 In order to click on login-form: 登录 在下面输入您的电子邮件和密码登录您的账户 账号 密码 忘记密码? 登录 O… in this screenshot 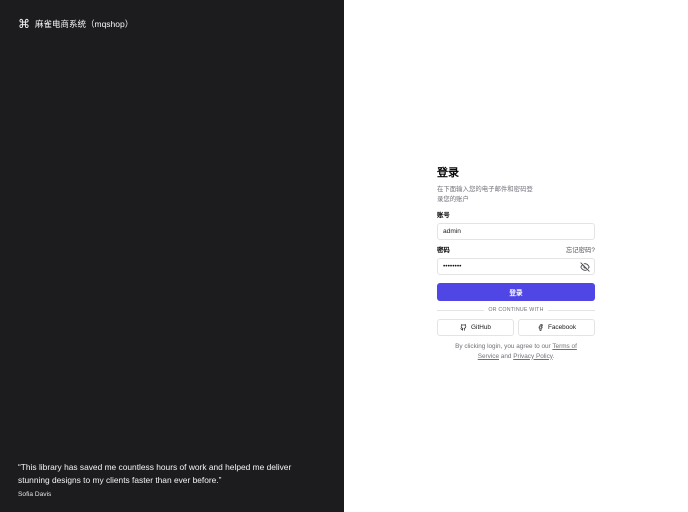, I will do `click(516, 262)`.